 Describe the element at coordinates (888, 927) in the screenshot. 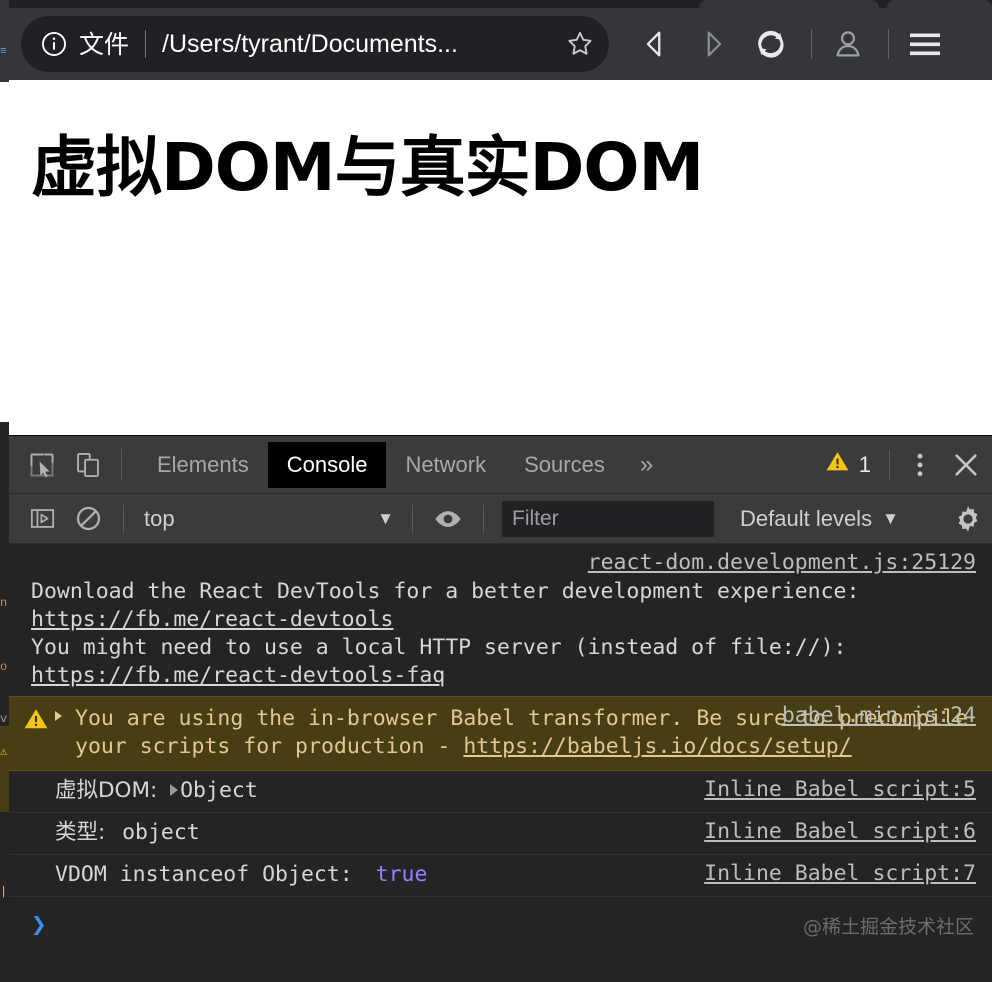

I see `watermark-text: @稀土掘金技术社区` at that location.